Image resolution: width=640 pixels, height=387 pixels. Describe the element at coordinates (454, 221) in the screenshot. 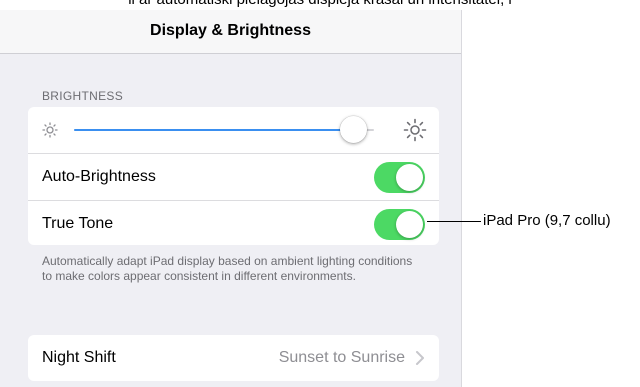

I see `callout-line` at that location.